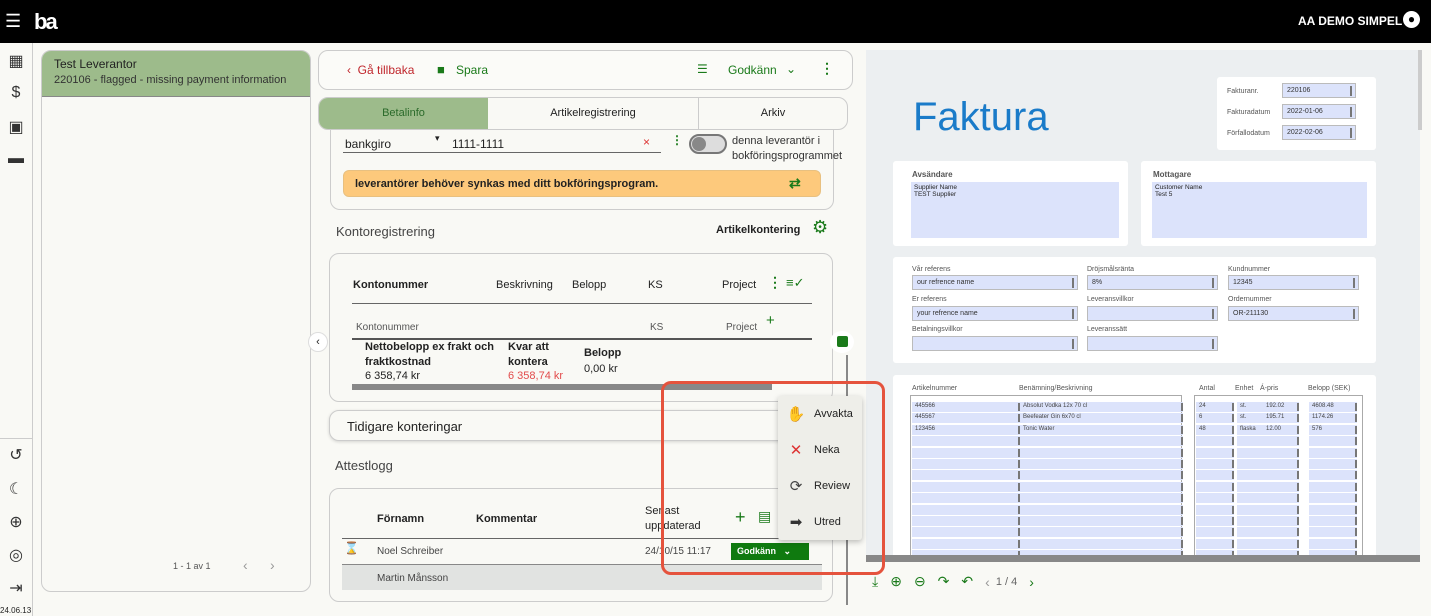 This screenshot has height=616, width=1431. I want to click on save-button: Spara, so click(472, 70).